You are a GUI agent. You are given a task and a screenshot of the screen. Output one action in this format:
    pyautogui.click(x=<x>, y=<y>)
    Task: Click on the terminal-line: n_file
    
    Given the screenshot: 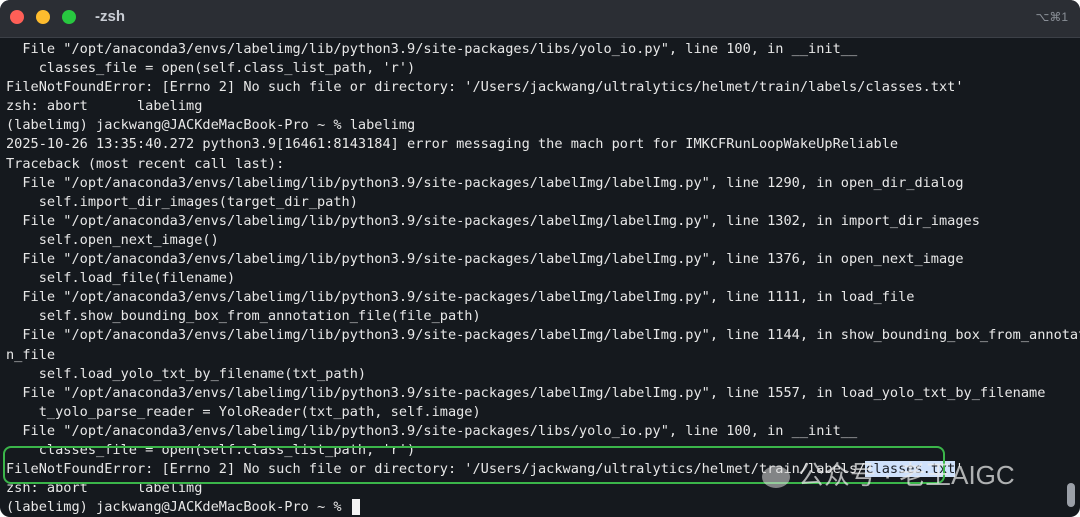 What is the action you would take?
    pyautogui.click(x=530, y=355)
    